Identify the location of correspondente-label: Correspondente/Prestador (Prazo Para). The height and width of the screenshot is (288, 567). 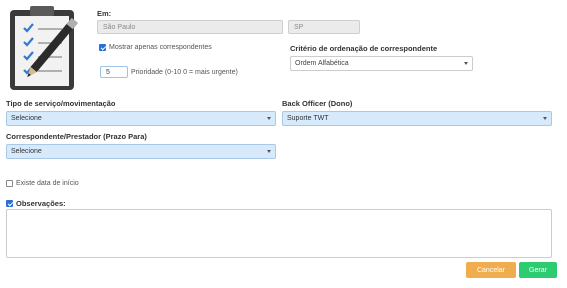
(76, 136).